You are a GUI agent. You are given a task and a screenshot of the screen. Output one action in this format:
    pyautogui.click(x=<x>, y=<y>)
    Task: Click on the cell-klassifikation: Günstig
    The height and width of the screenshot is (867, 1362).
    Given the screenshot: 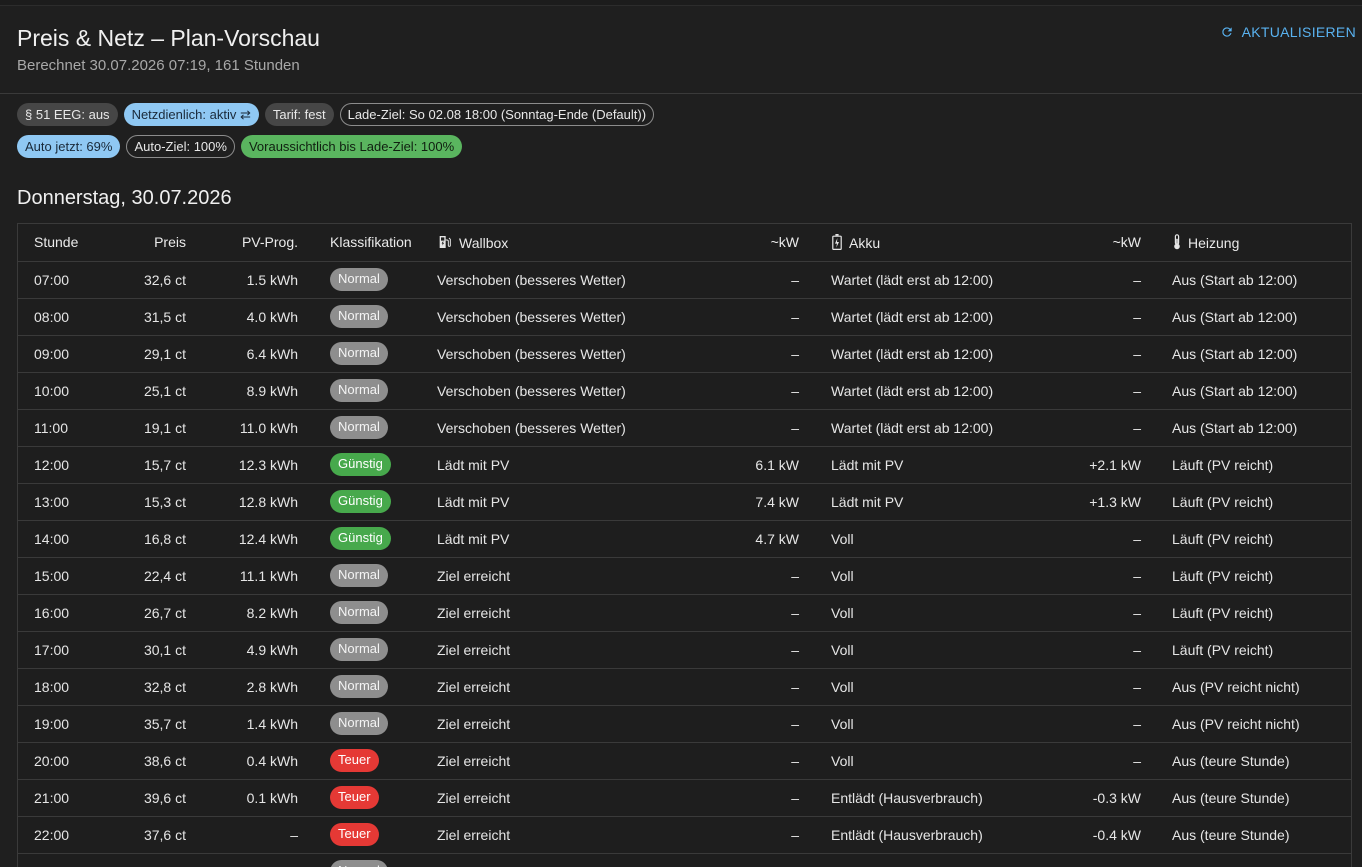 What is the action you would take?
    pyautogui.click(x=367, y=465)
    